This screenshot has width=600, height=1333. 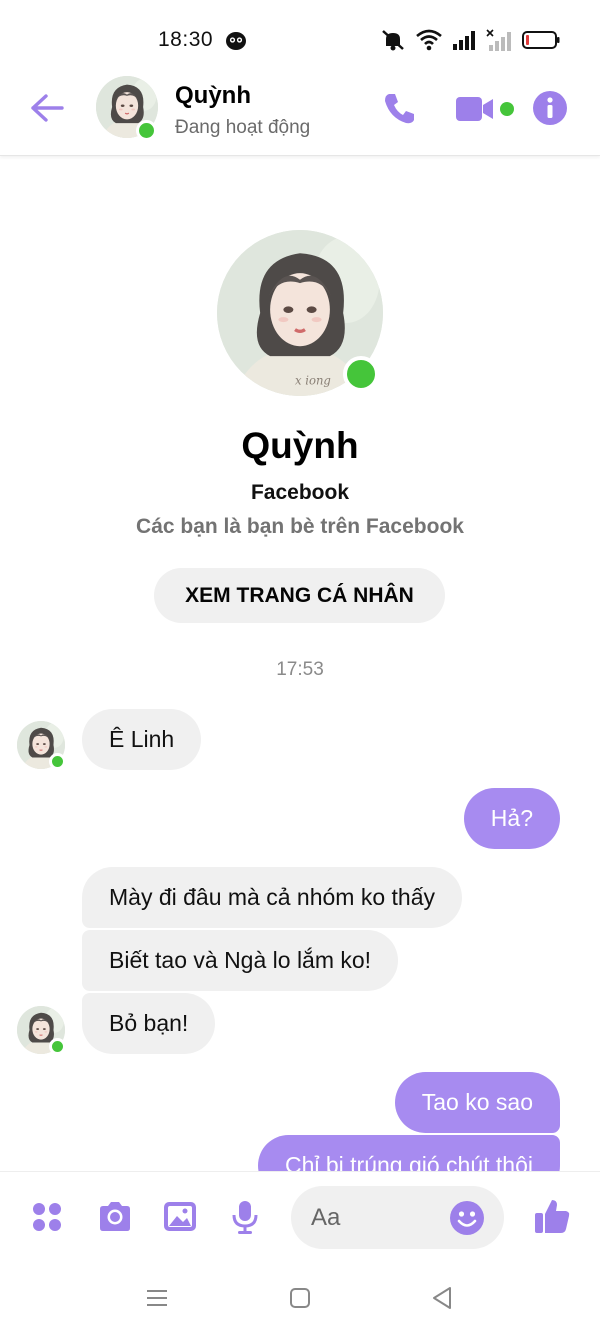 I want to click on chat-header: Quỳnh Đang hoạt động, so click(x=300, y=116).